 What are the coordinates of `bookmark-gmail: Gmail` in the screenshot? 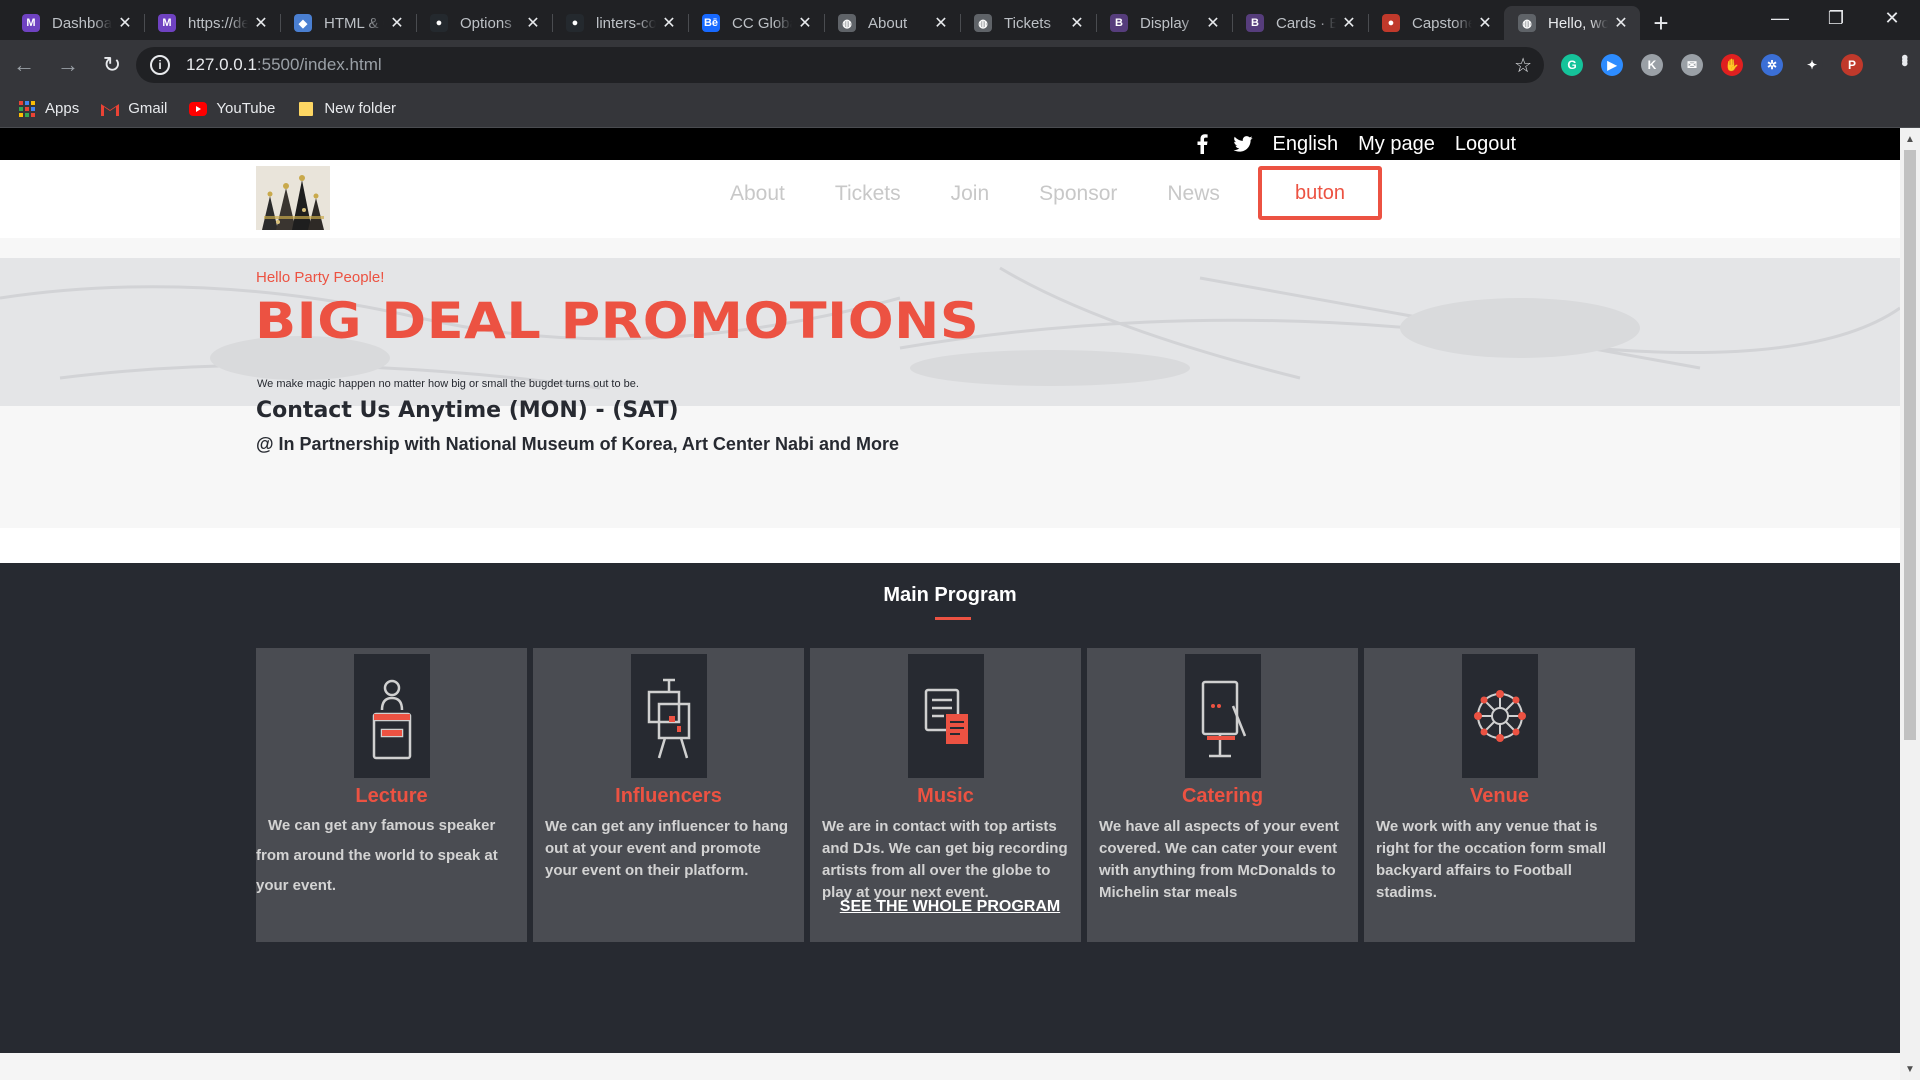 It's located at (134, 109).